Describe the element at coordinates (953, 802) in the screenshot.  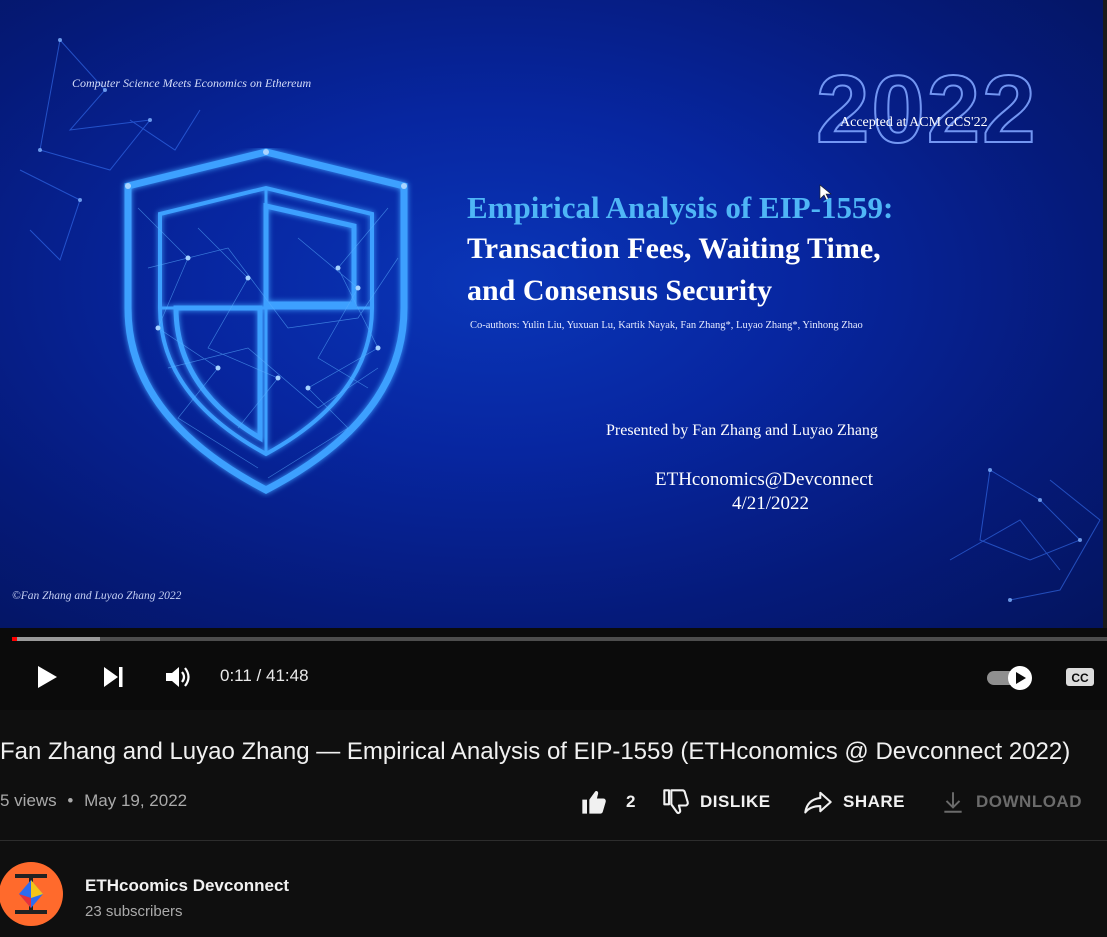
I see `download-icon` at that location.